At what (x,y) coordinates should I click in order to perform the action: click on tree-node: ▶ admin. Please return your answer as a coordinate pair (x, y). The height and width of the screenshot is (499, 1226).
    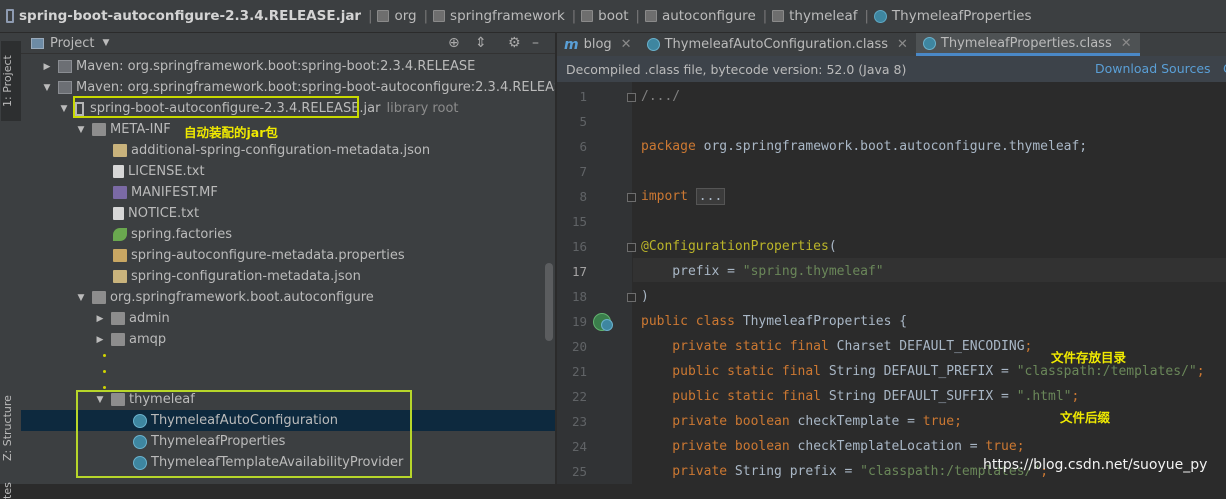
    Looking at the image, I should click on (325, 318).